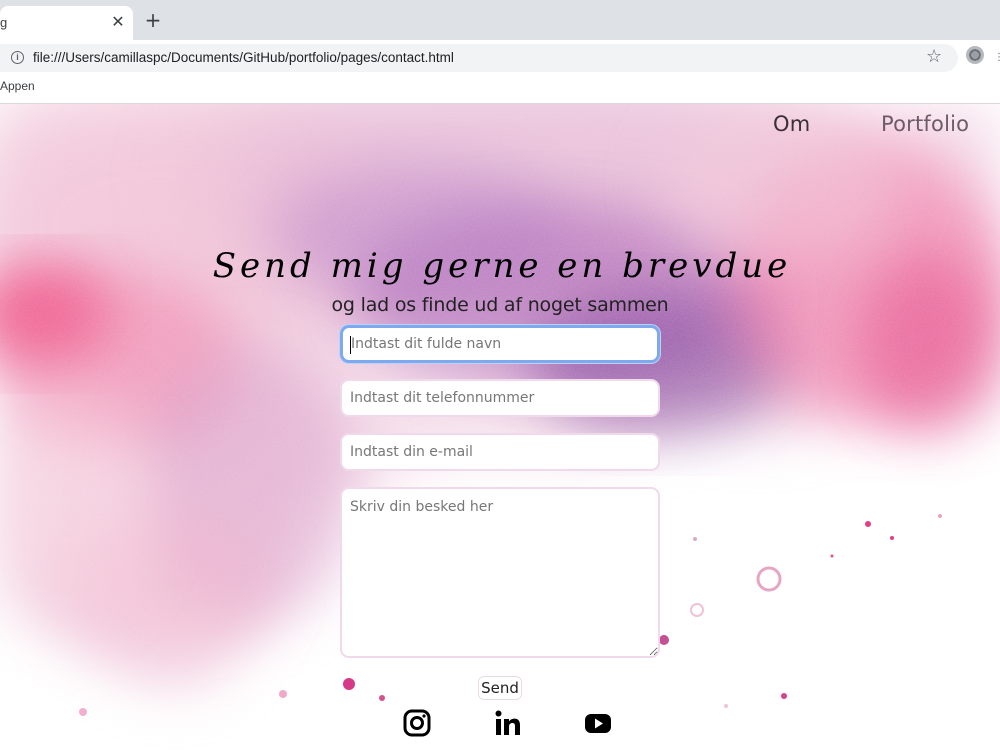 This screenshot has height=750, width=1000. Describe the element at coordinates (598, 723) in the screenshot. I see `youtube-icon` at that location.